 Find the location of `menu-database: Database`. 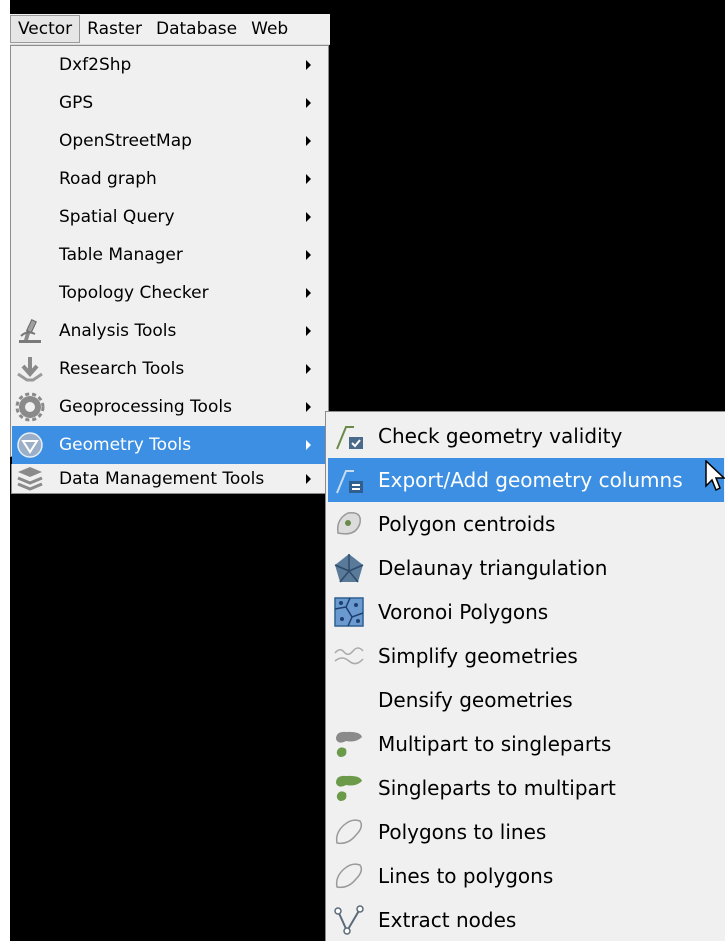

menu-database: Database is located at coordinates (196, 29).